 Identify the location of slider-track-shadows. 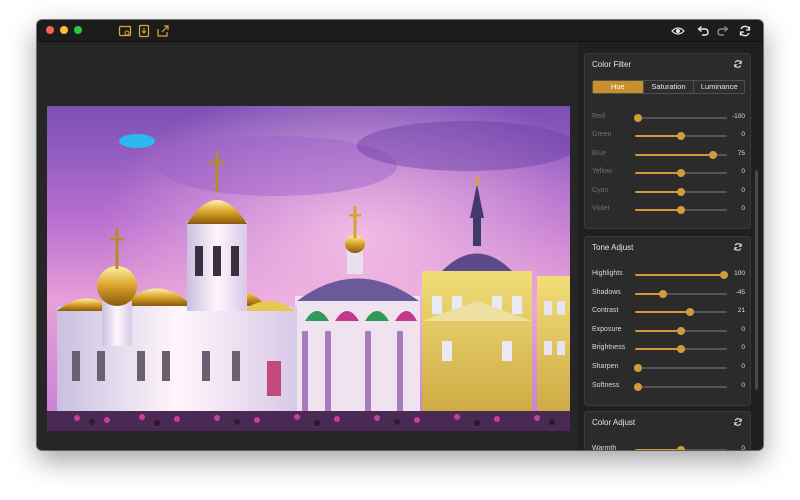
(681, 293).